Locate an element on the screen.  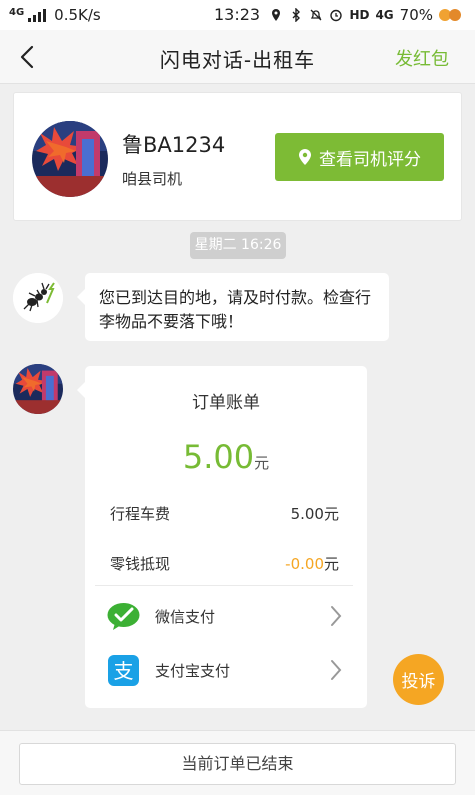
view-driver-rating-label: 查看司机评分 is located at coordinates (370, 159).